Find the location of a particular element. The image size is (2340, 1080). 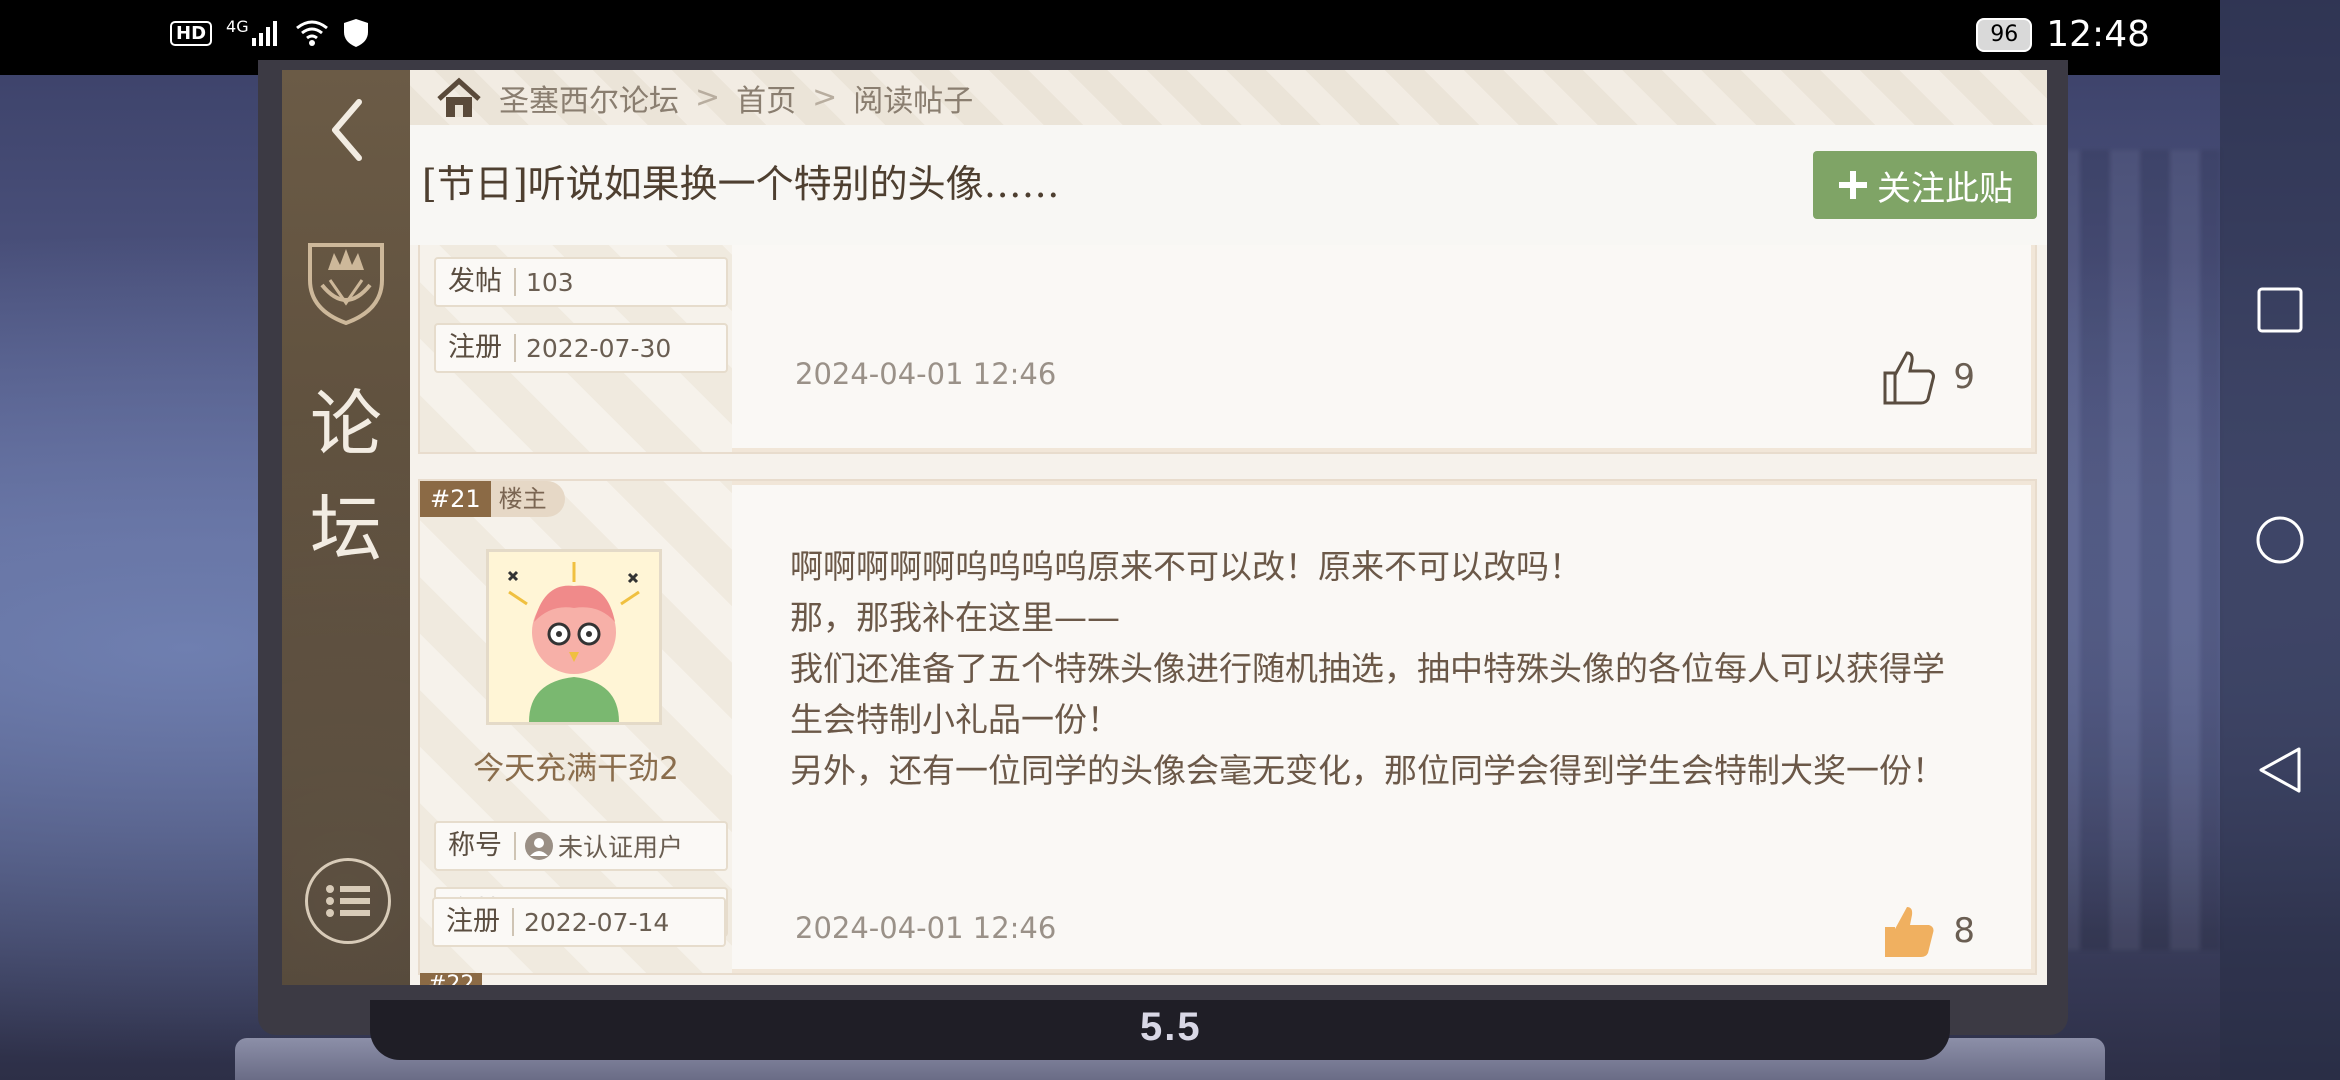

user-stat-registered: 注册 2022-07-14 is located at coordinates (579, 922).